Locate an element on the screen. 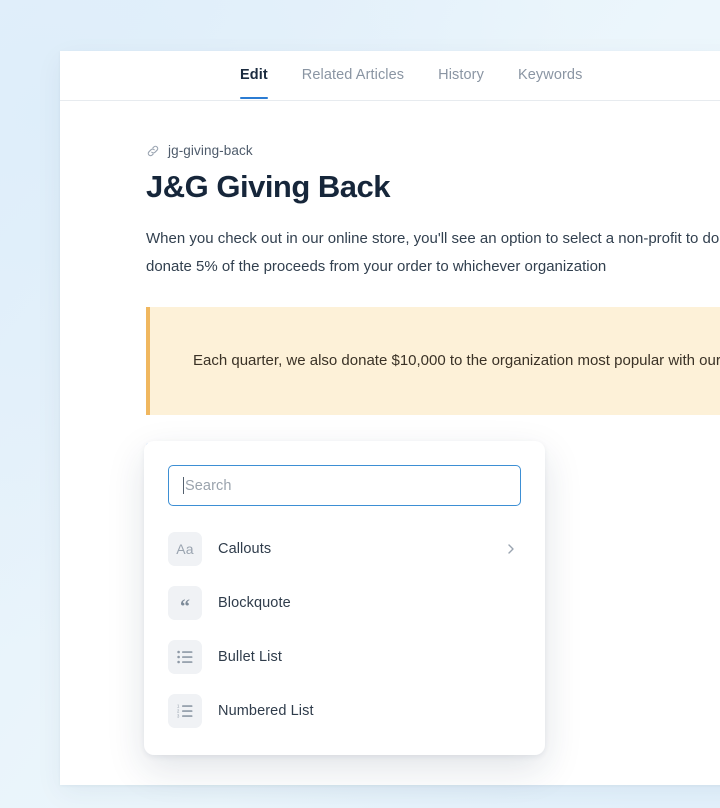 Image resolution: width=720 pixels, height=808 pixels. article-slug-text: jg-giving-back is located at coordinates (210, 150).